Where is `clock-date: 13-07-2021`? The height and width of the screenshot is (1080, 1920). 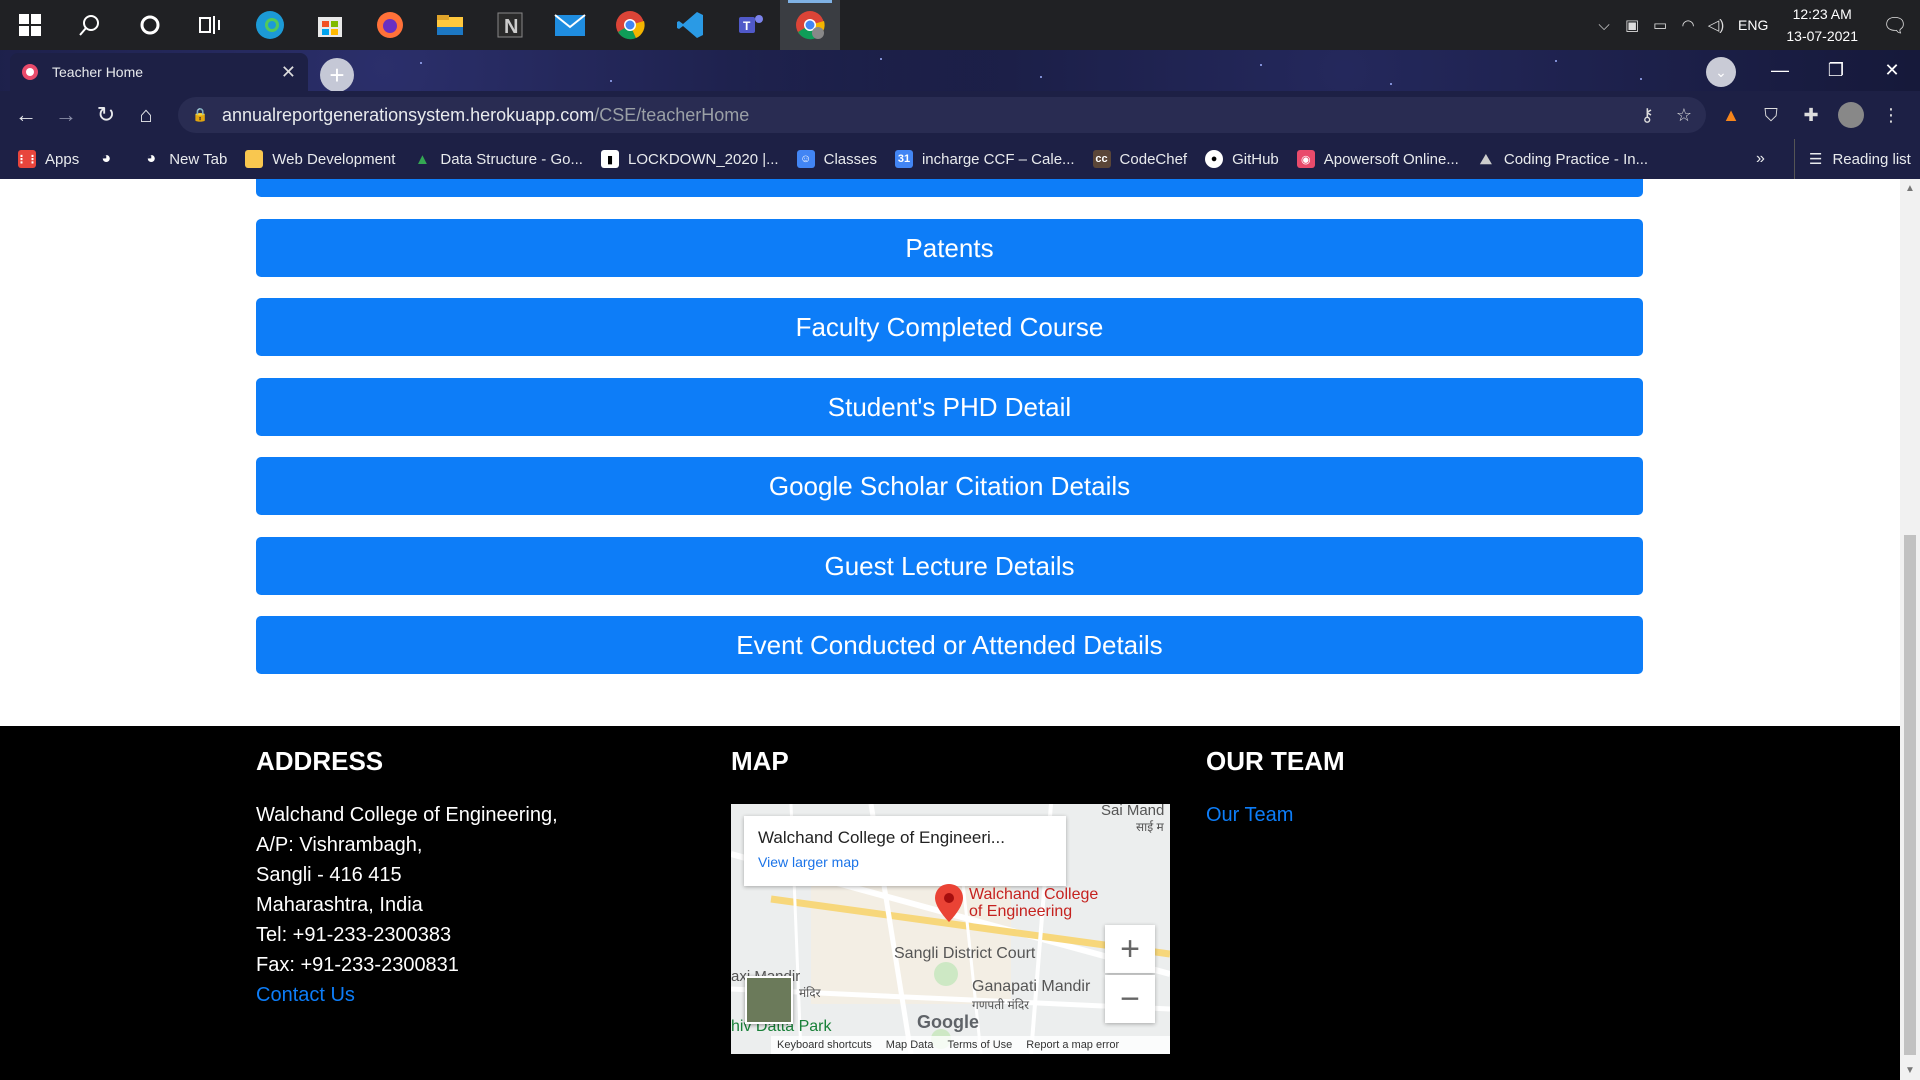
clock-date: 13-07-2021 is located at coordinates (1822, 36).